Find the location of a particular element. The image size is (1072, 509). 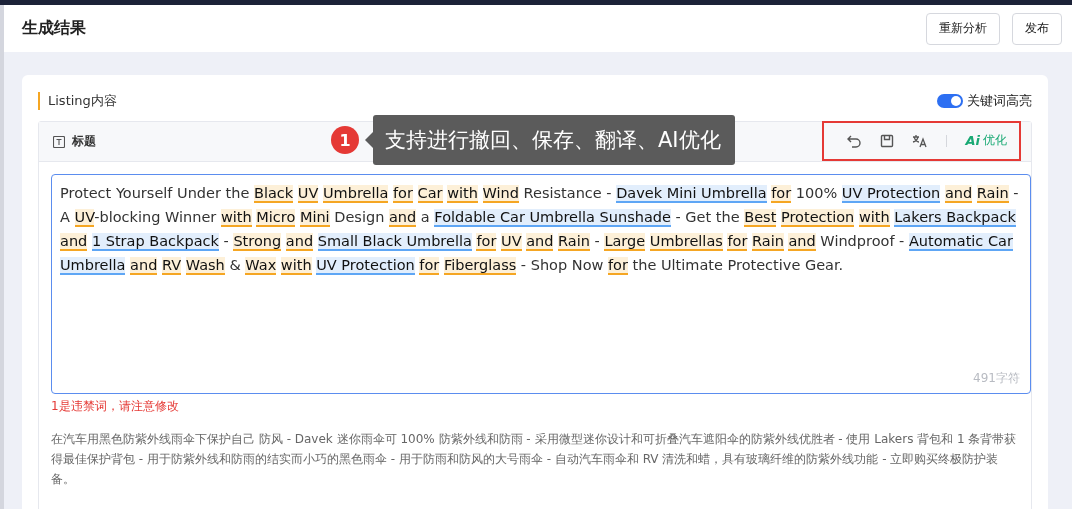

undo-button is located at coordinates (854, 140).